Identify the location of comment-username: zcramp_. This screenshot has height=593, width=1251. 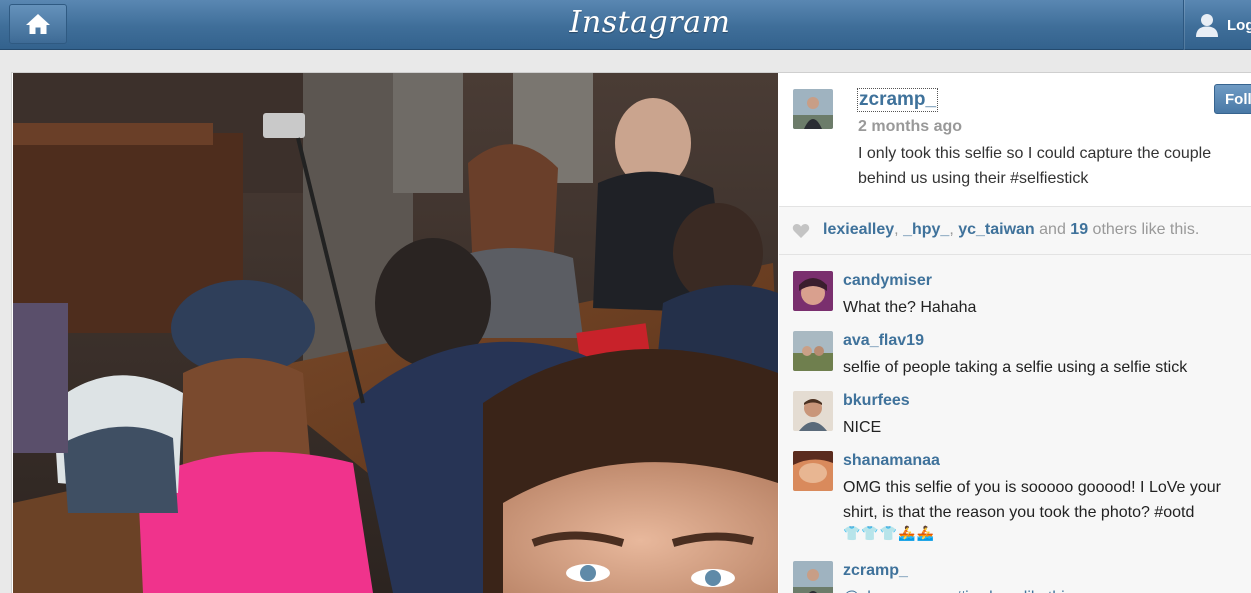
(875, 571).